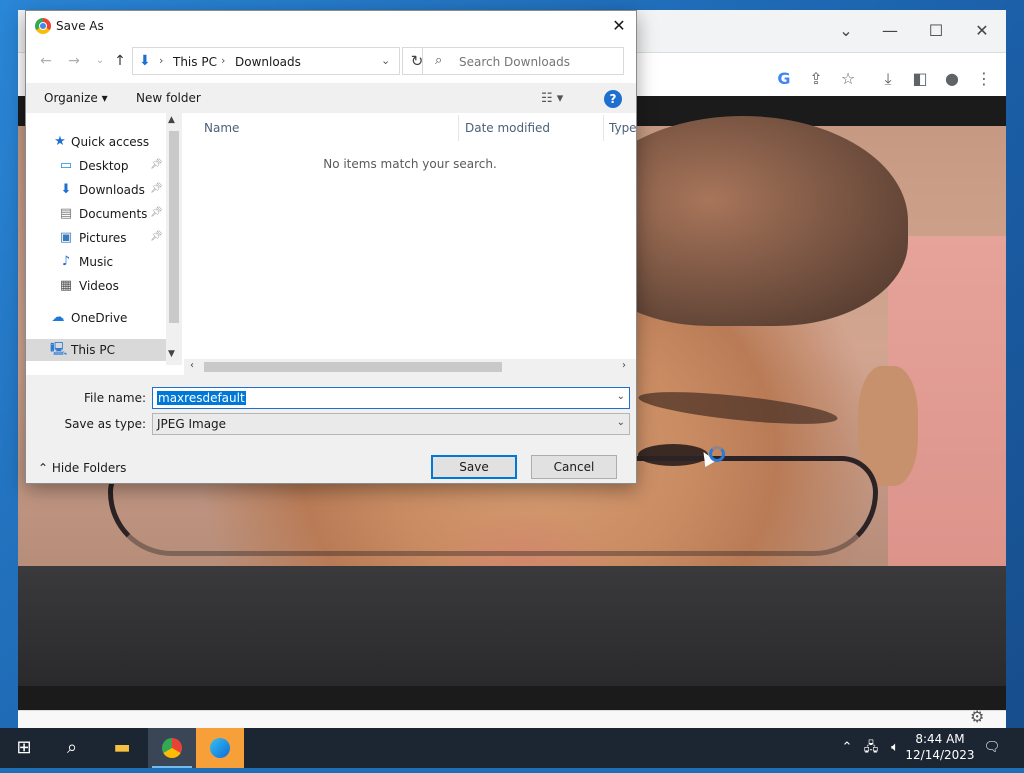 The image size is (1024, 773). Describe the element at coordinates (171, 354) in the screenshot. I see `scroll-down-icon: ▼` at that location.